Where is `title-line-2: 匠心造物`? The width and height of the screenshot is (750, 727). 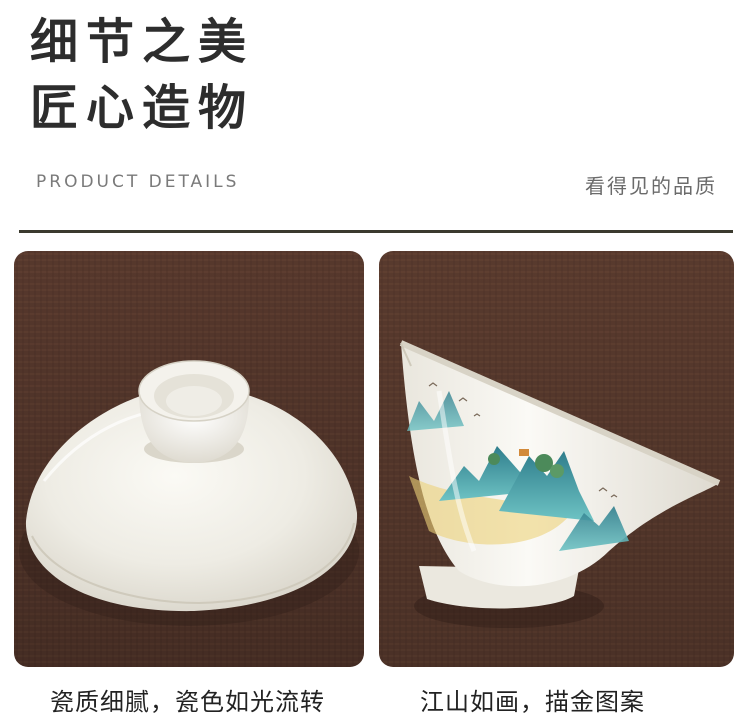 title-line-2: 匠心造物 is located at coordinates (142, 108).